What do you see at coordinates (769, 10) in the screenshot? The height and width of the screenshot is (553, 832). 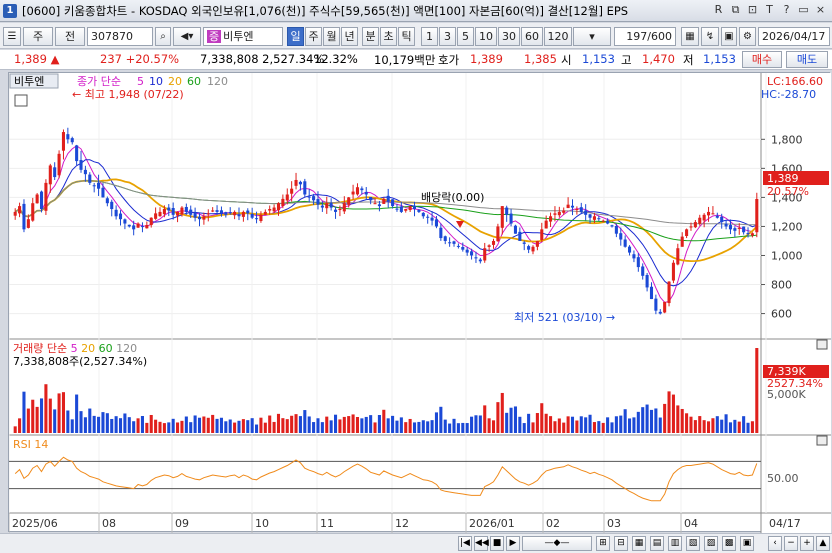 I see `text-icon: T` at bounding box center [769, 10].